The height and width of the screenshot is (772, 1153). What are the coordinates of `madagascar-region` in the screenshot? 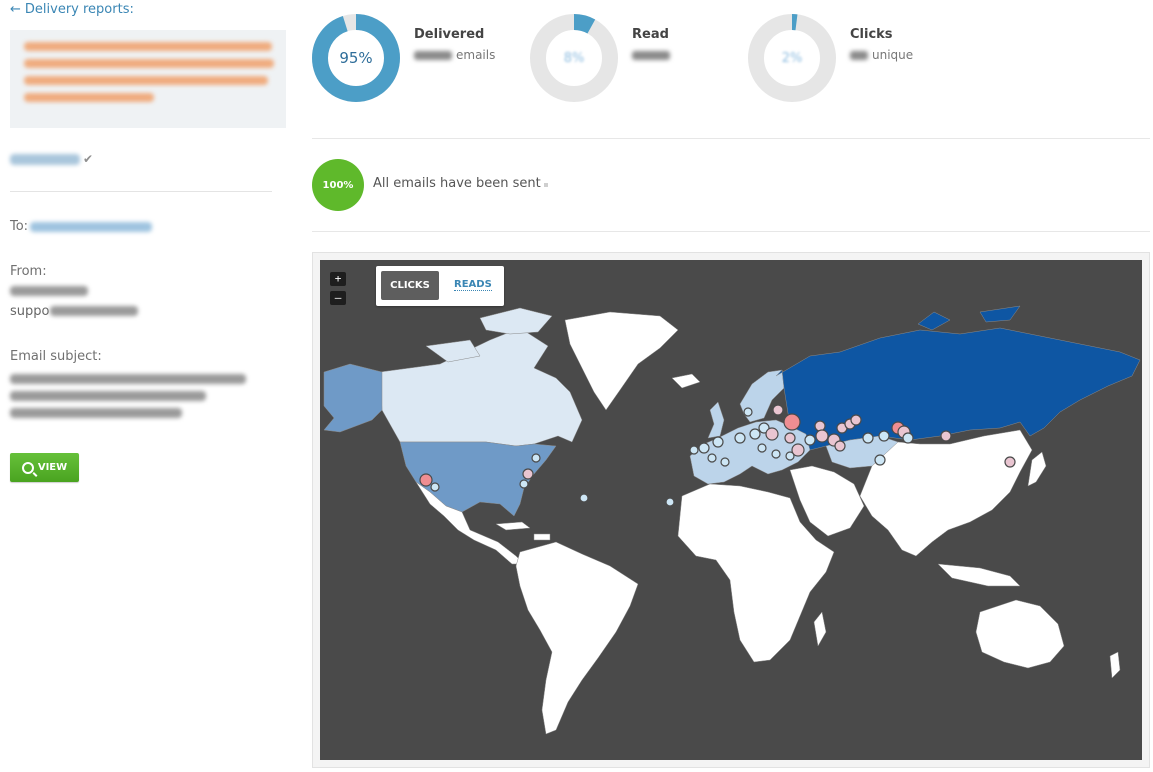 It's located at (820, 629).